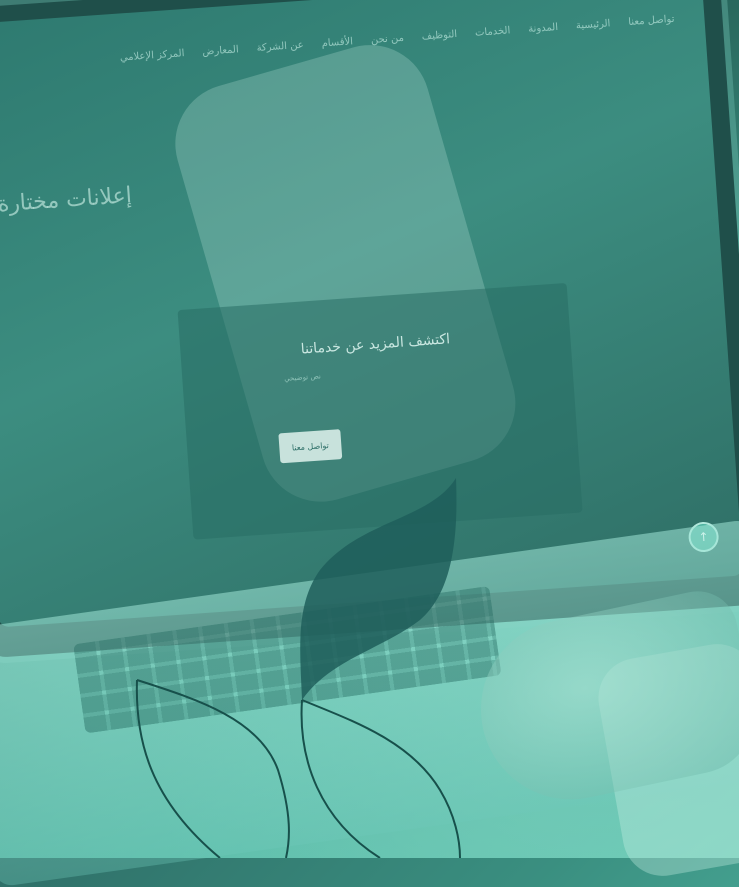 The image size is (739, 887). What do you see at coordinates (66, 200) in the screenshot?
I see `screen-hero-title: إعلانات مختارة` at bounding box center [66, 200].